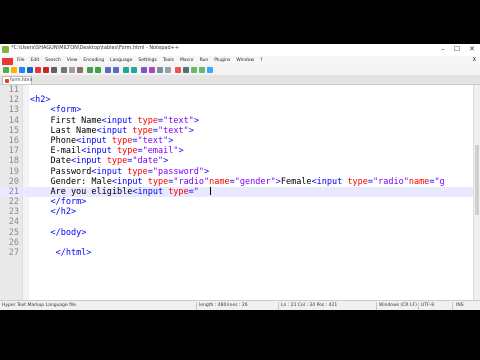 This screenshot has width=480, height=360. What do you see at coordinates (54, 70) in the screenshot?
I see `print-icon` at bounding box center [54, 70].